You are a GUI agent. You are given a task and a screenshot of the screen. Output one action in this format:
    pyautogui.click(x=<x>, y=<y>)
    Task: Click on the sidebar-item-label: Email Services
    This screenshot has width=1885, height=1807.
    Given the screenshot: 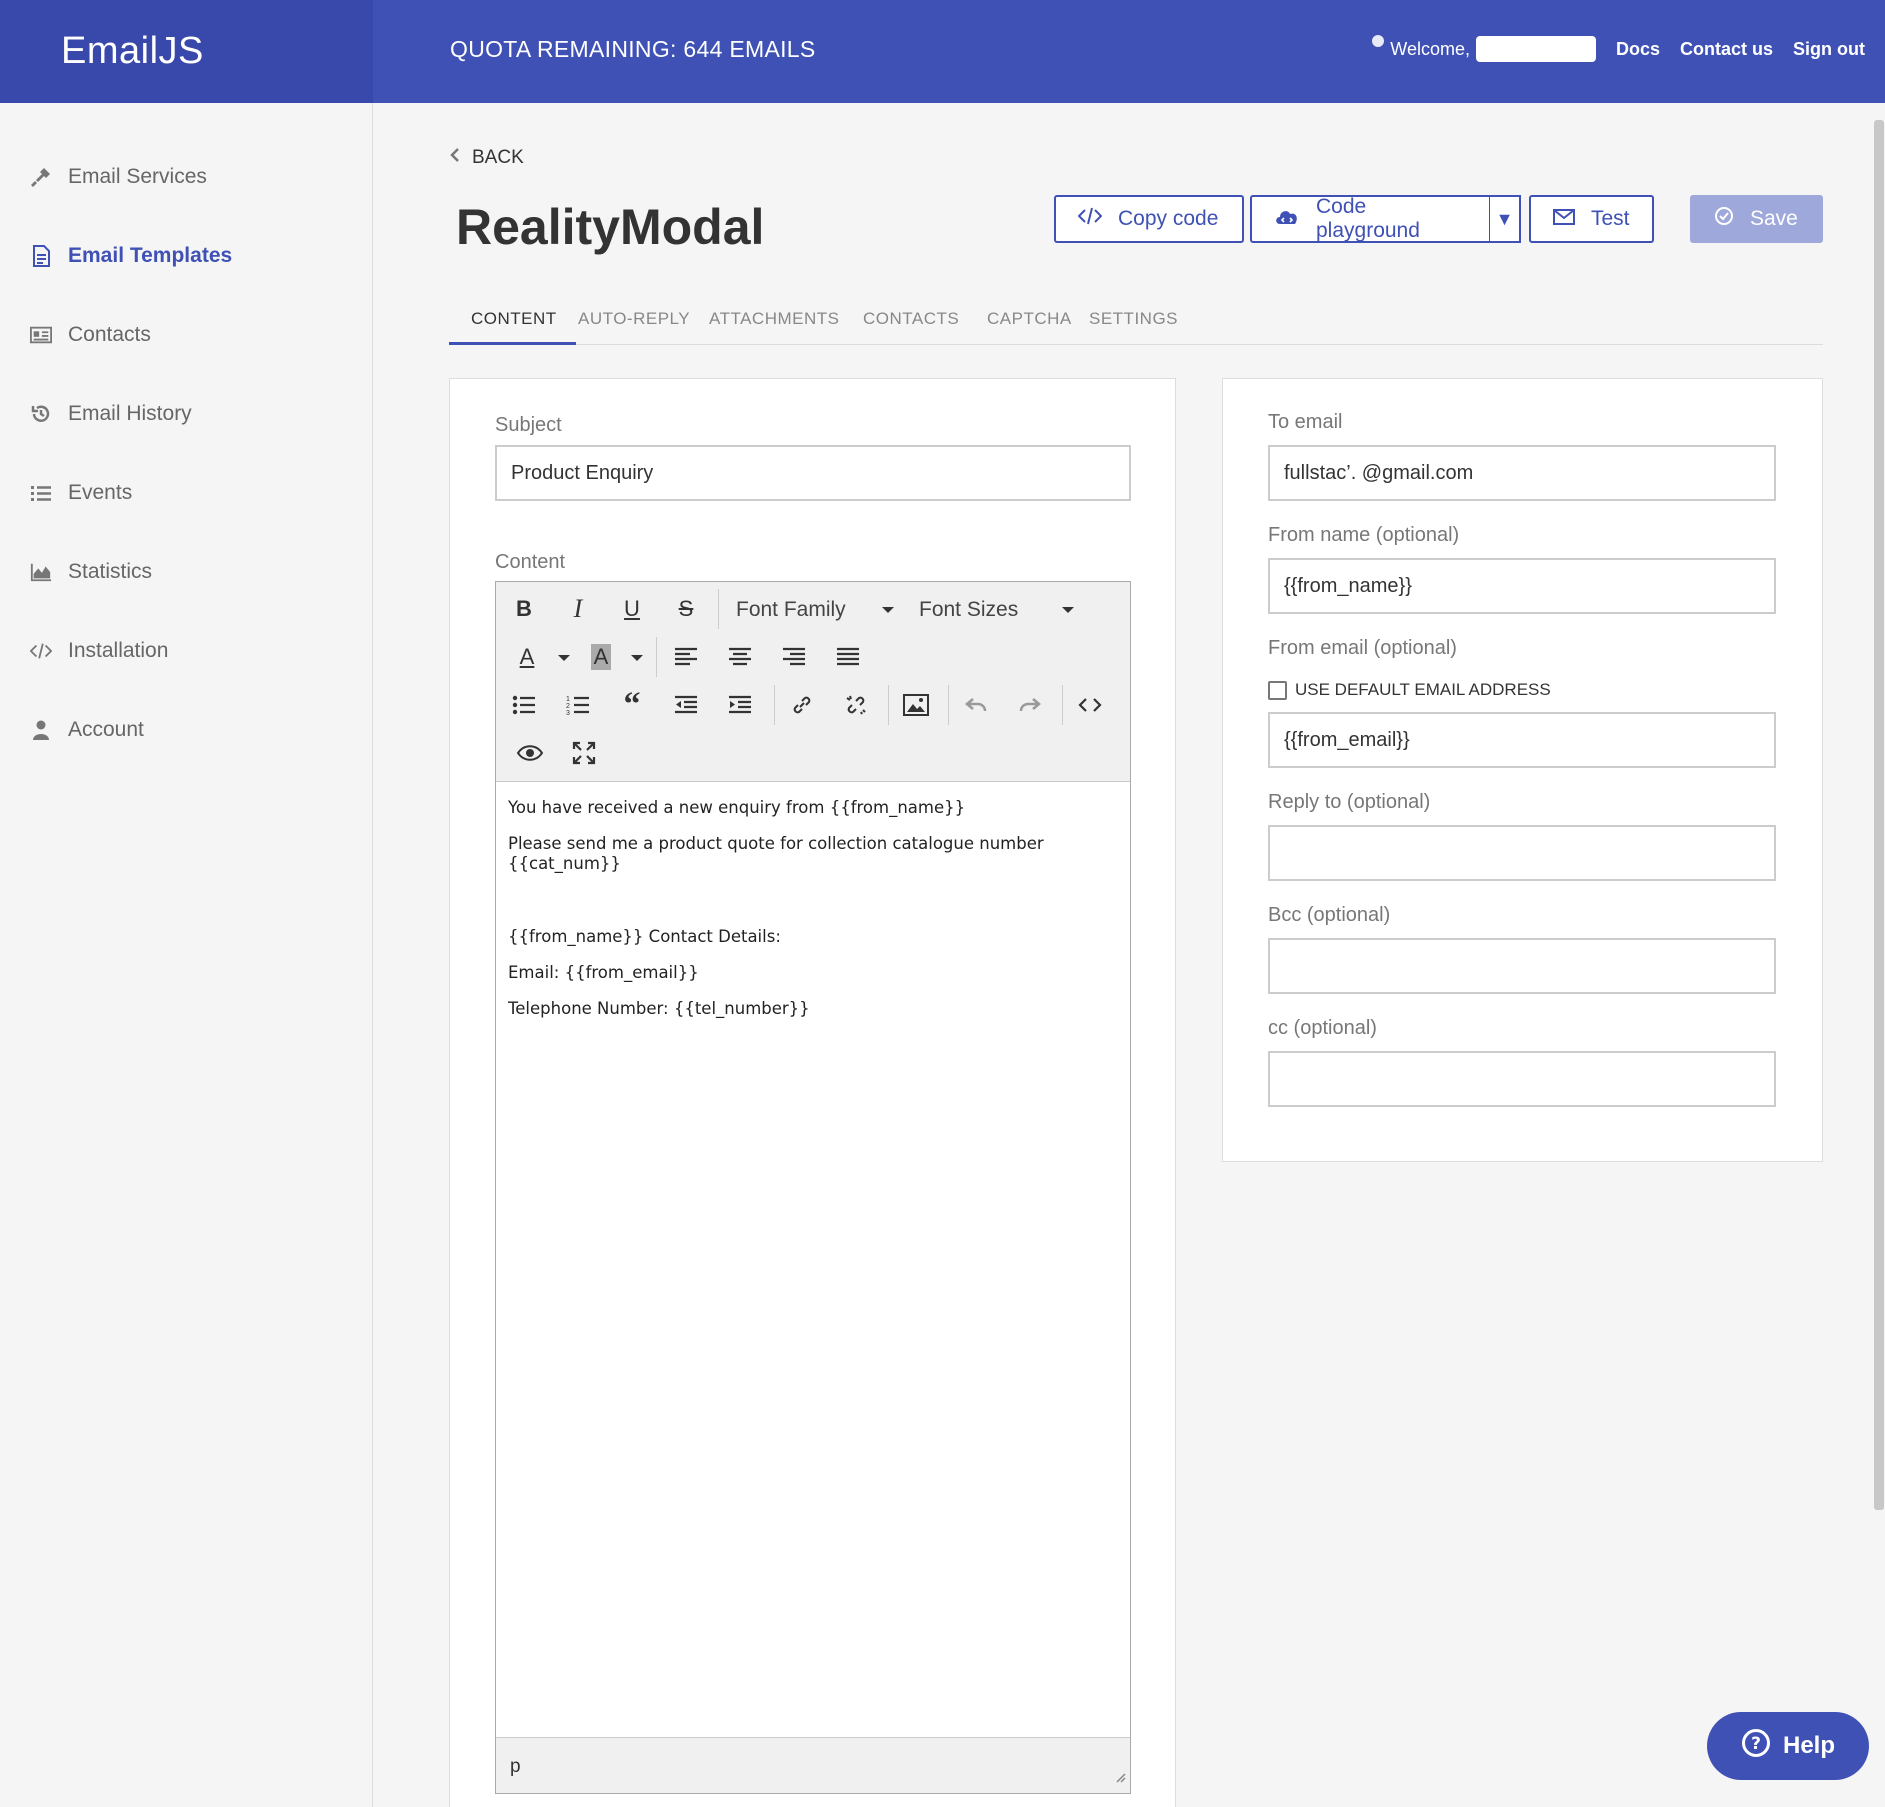 What is the action you would take?
    pyautogui.click(x=137, y=176)
    